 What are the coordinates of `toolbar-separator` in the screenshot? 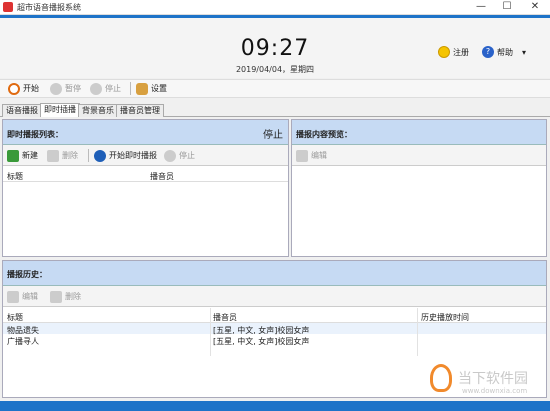 It's located at (130, 88).